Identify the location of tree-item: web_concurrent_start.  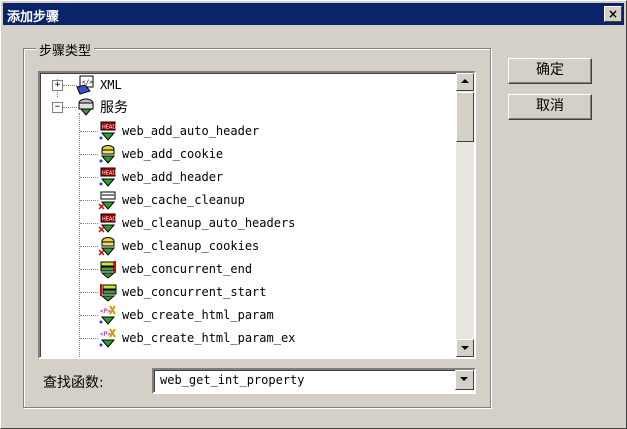
(182, 292).